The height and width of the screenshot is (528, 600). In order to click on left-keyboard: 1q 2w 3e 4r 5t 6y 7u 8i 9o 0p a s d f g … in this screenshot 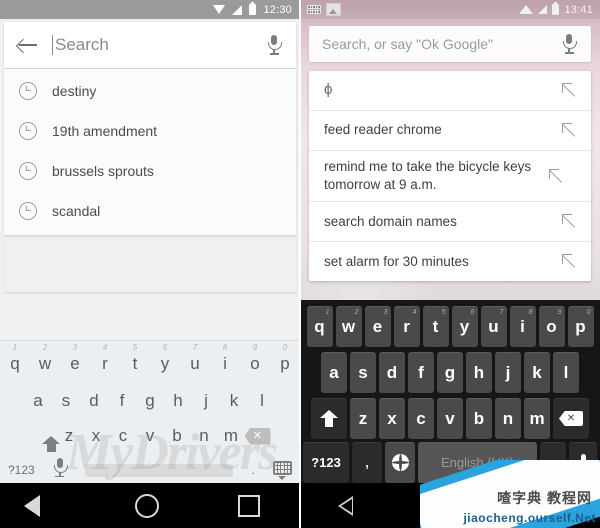, I will do `click(150, 411)`.